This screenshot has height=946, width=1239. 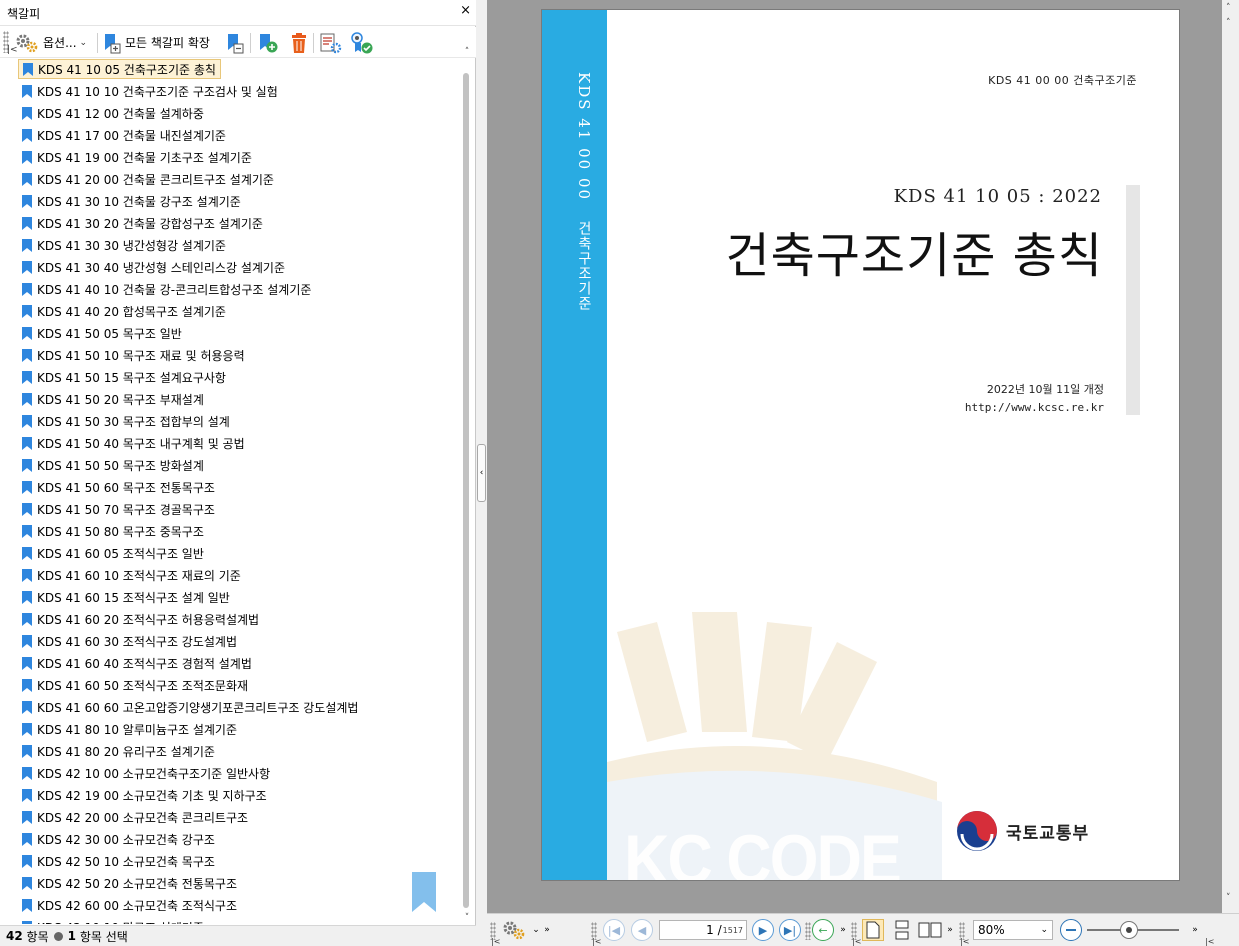 I want to click on bookmark-item: KDS 41 60 30 조적식구조 강도설계법, so click(x=129, y=641).